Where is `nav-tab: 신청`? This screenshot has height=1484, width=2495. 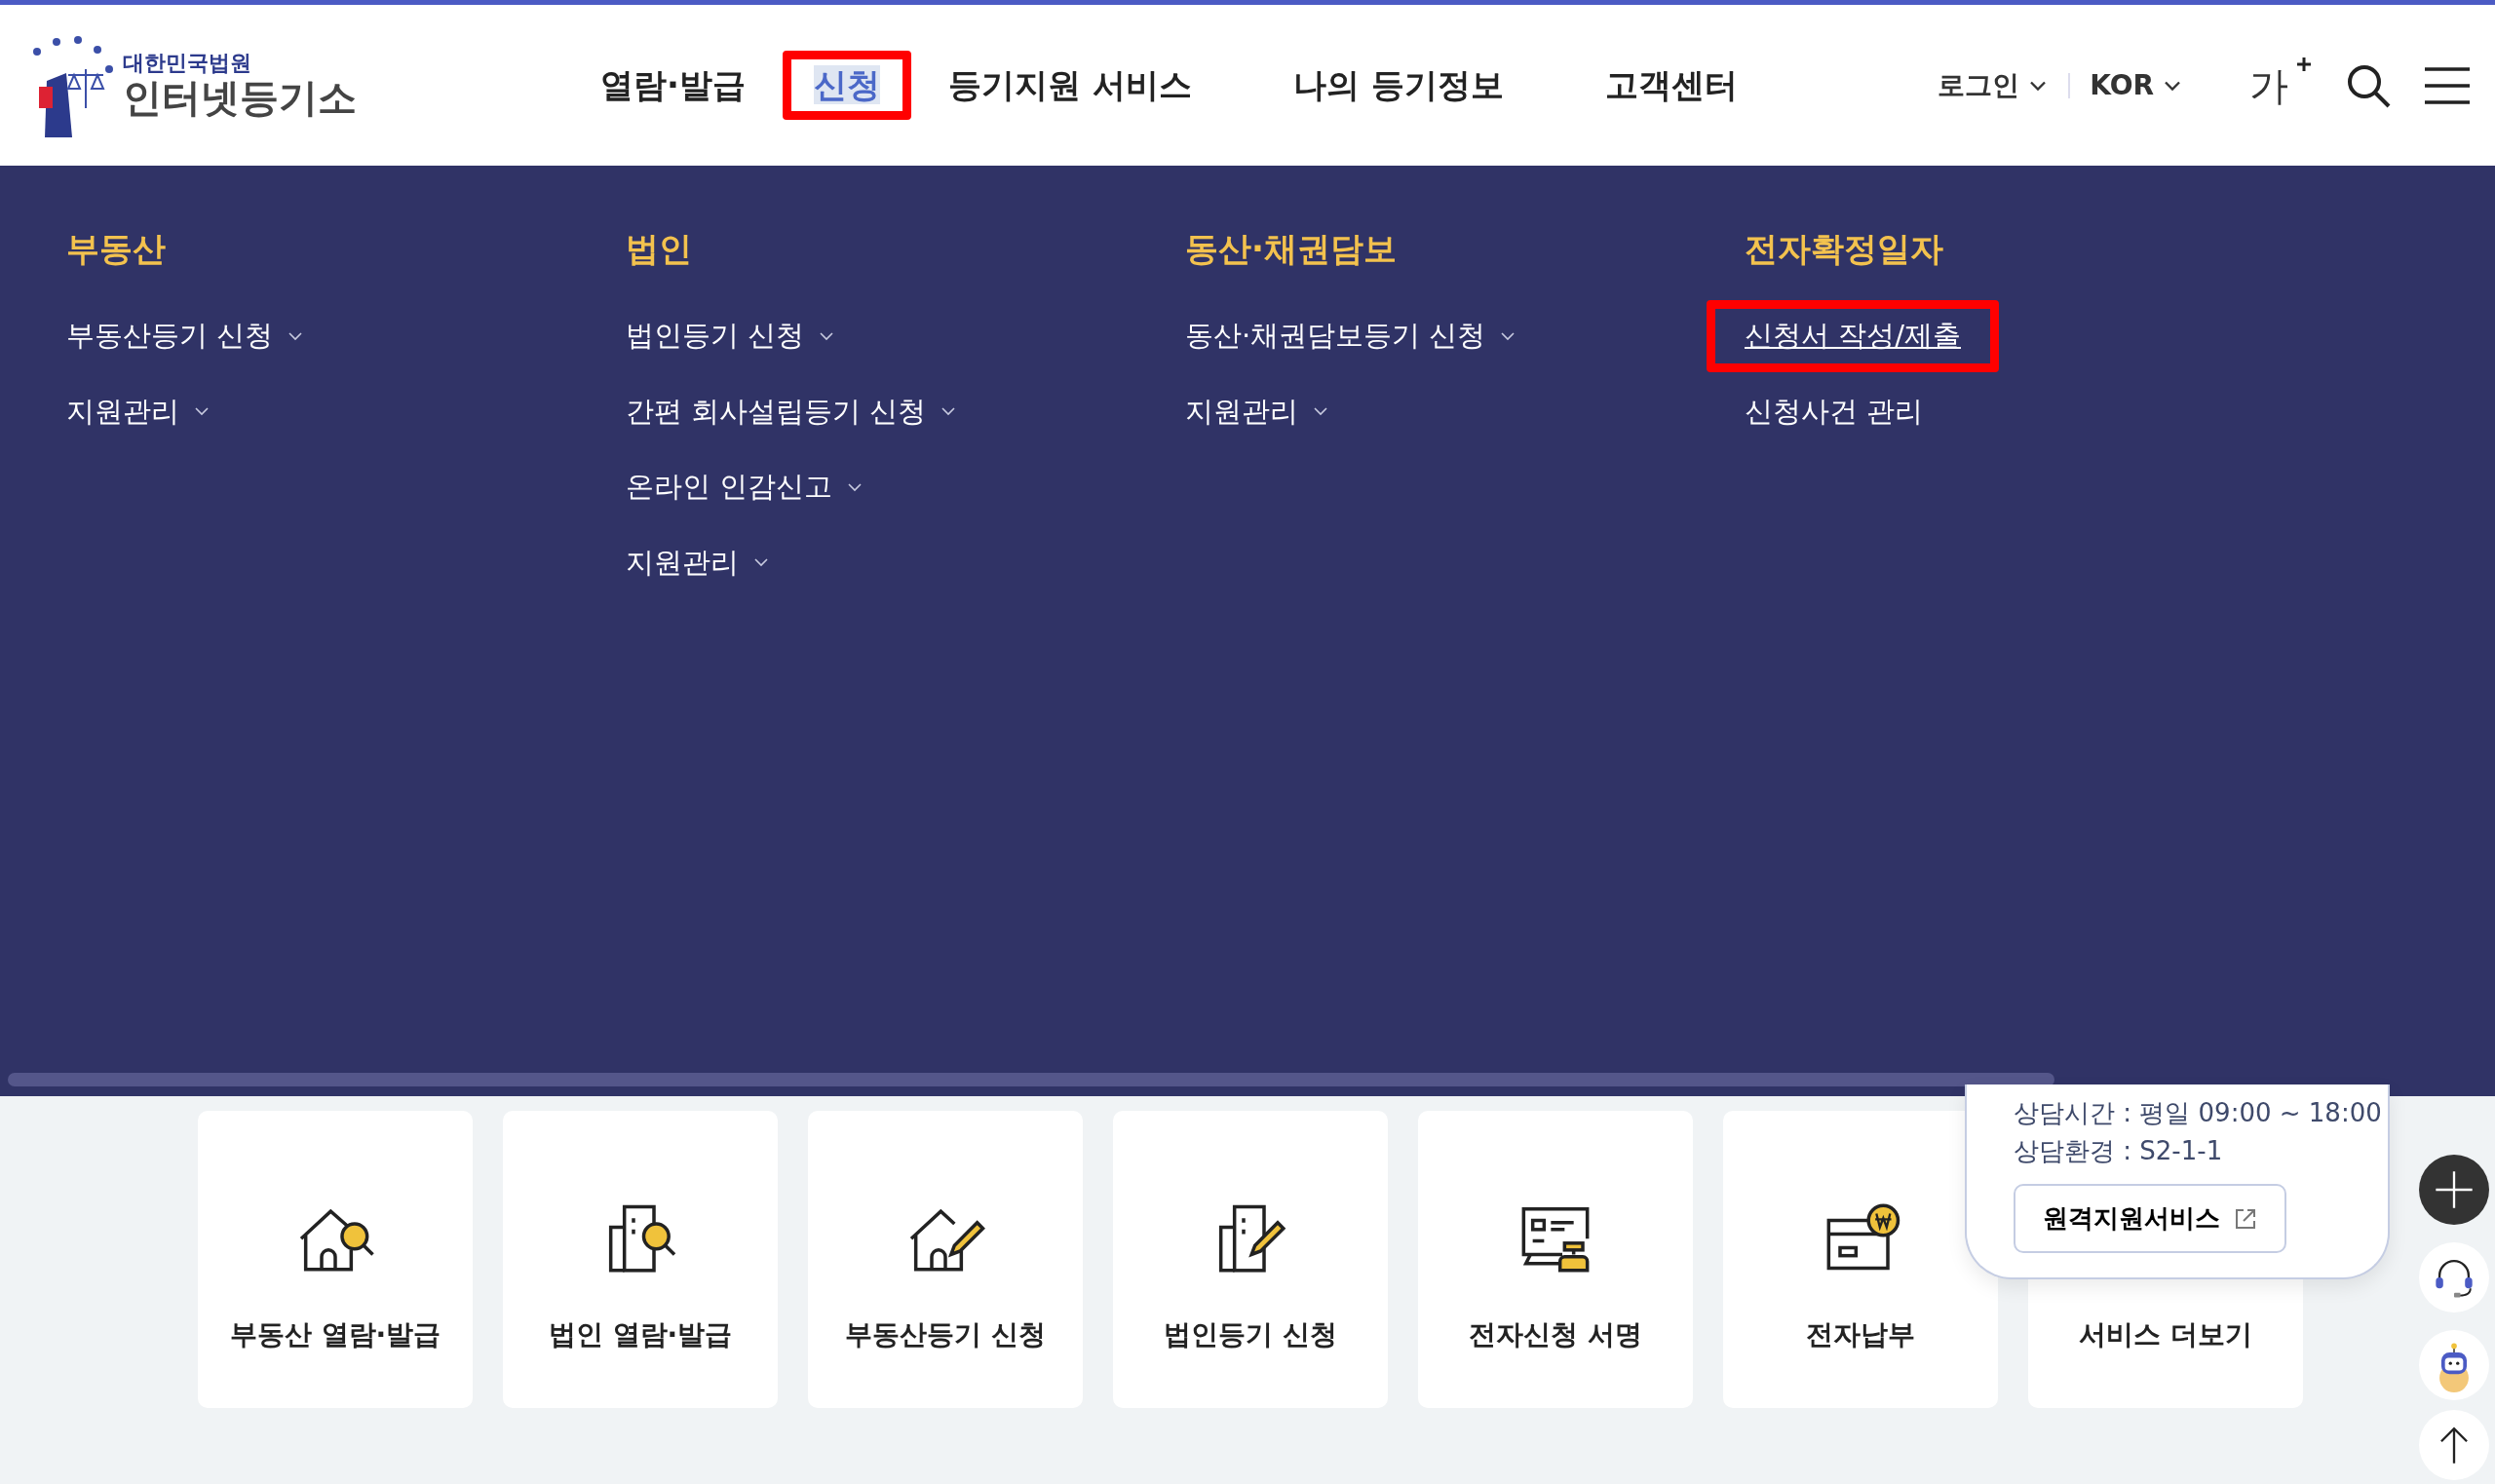 nav-tab: 신청 is located at coordinates (846, 85).